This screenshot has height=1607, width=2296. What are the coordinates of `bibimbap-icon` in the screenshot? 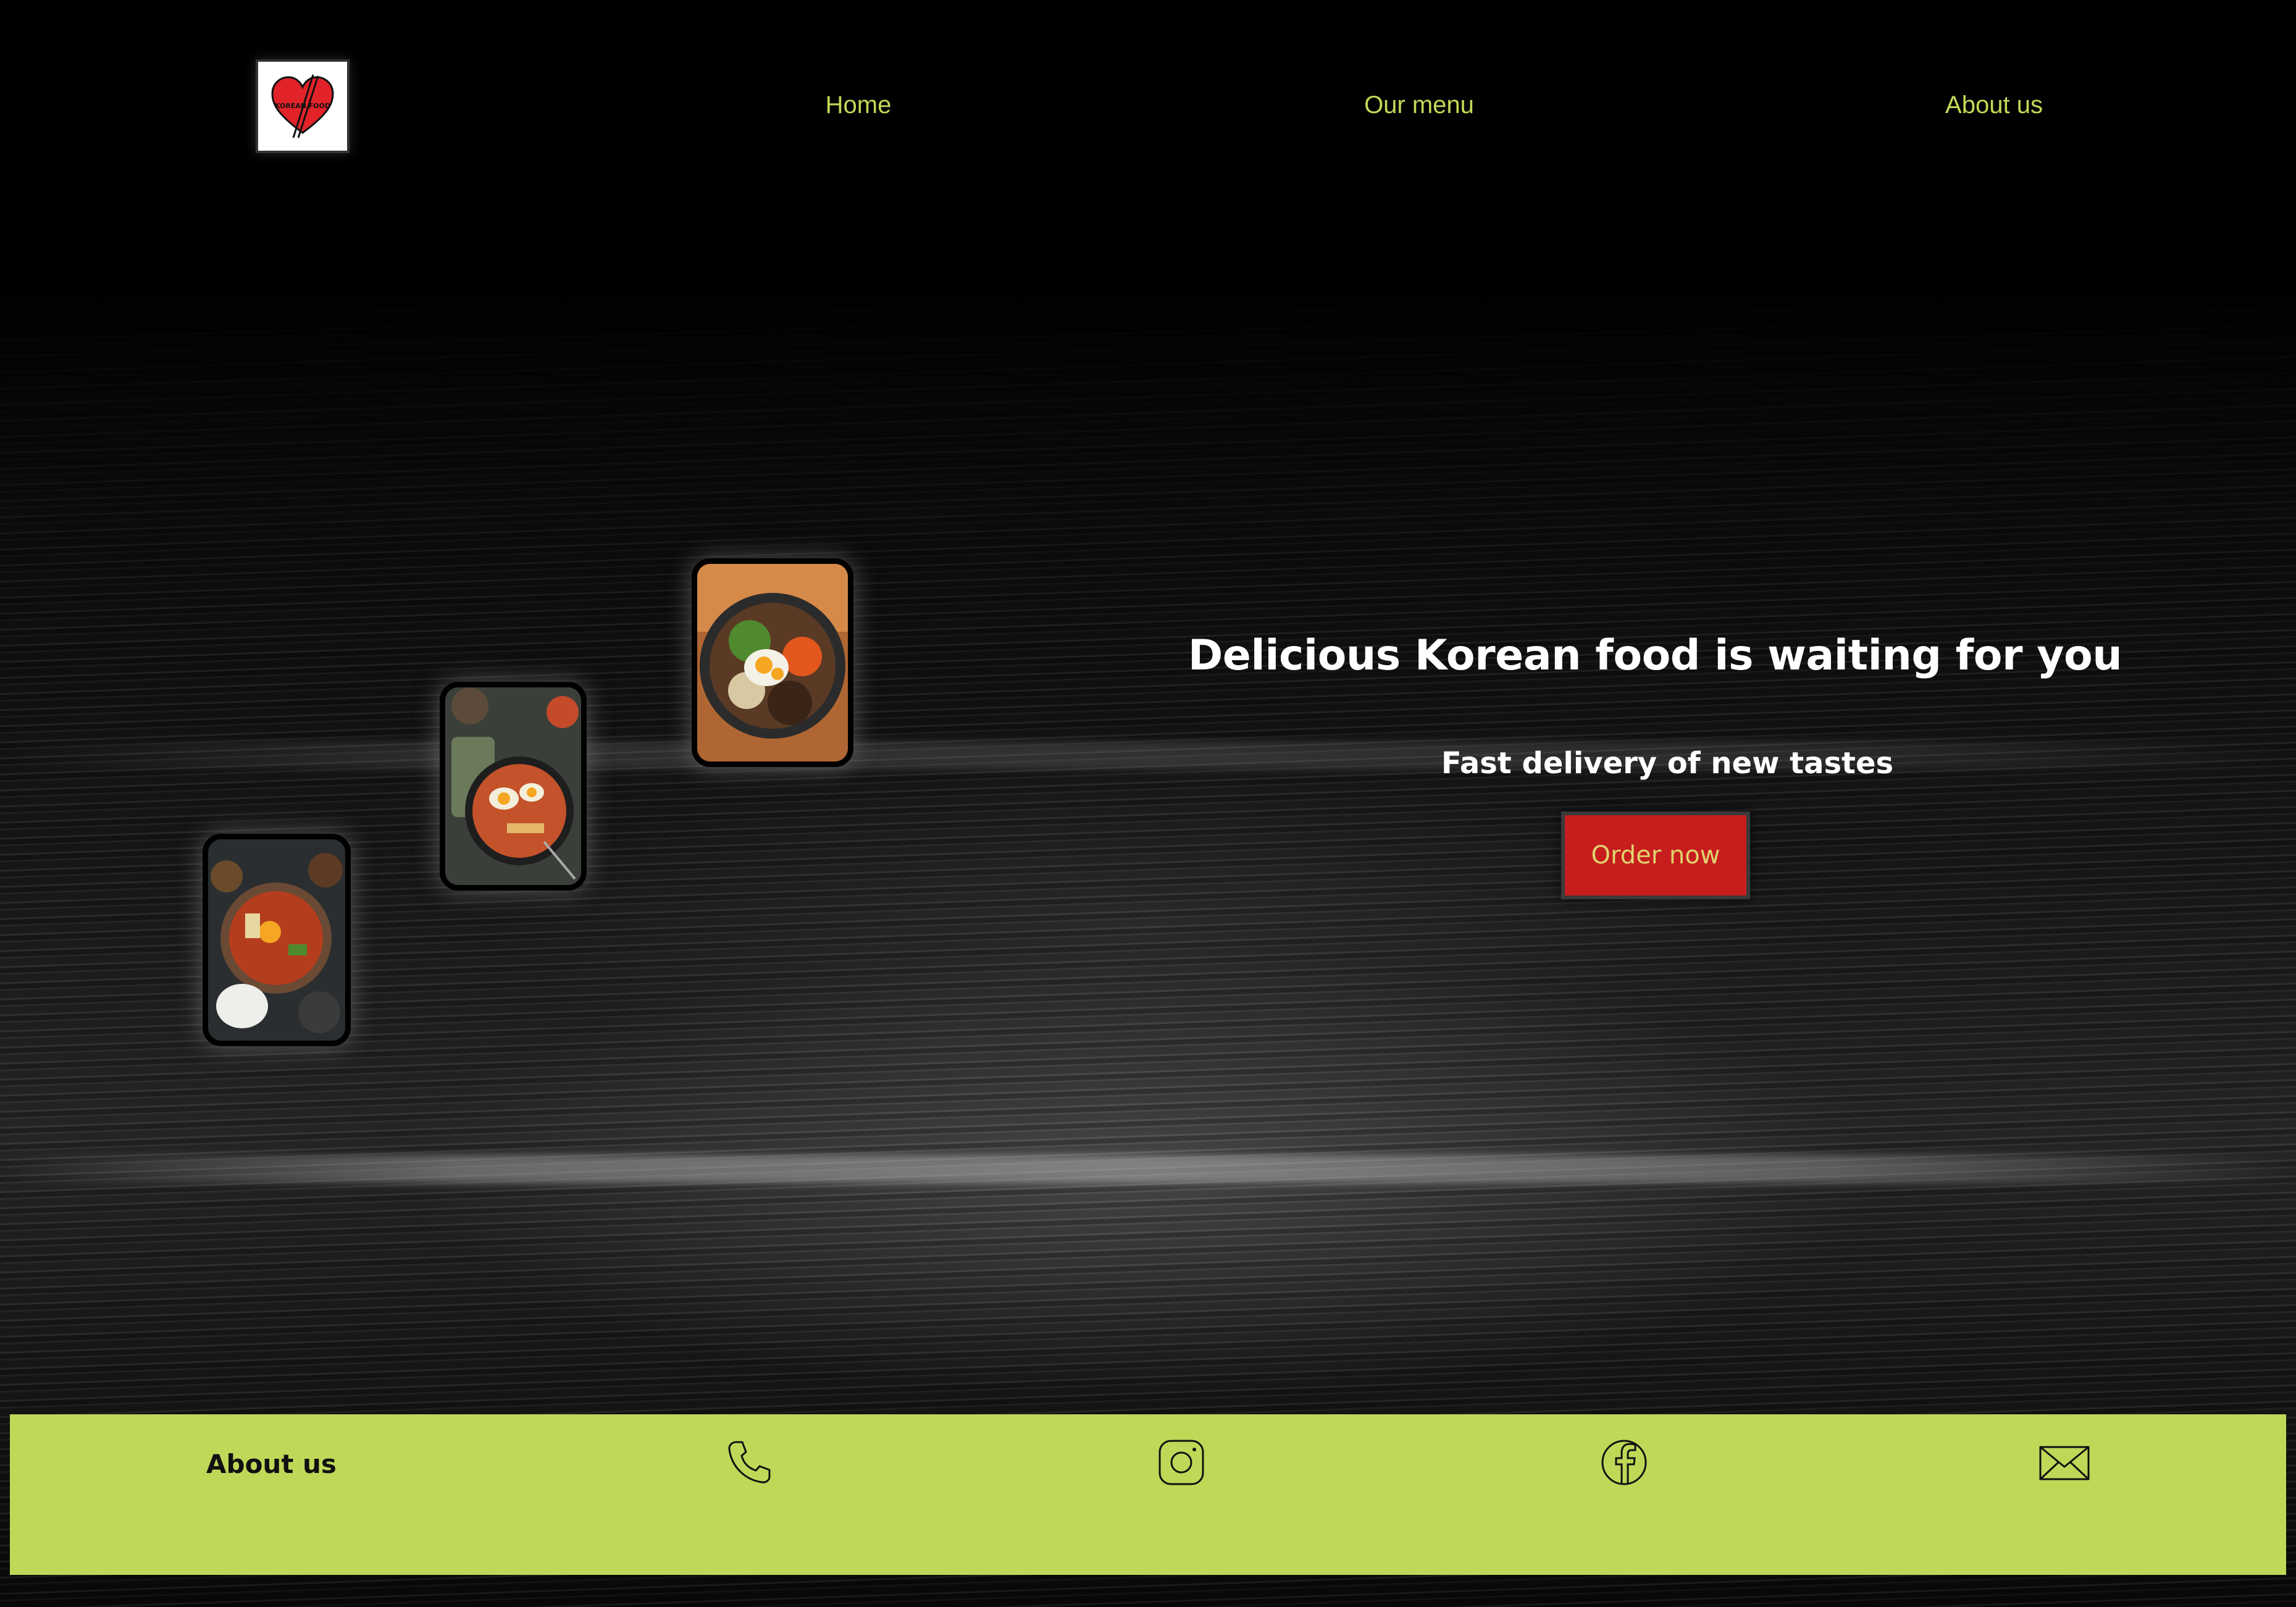 It's located at (773, 663).